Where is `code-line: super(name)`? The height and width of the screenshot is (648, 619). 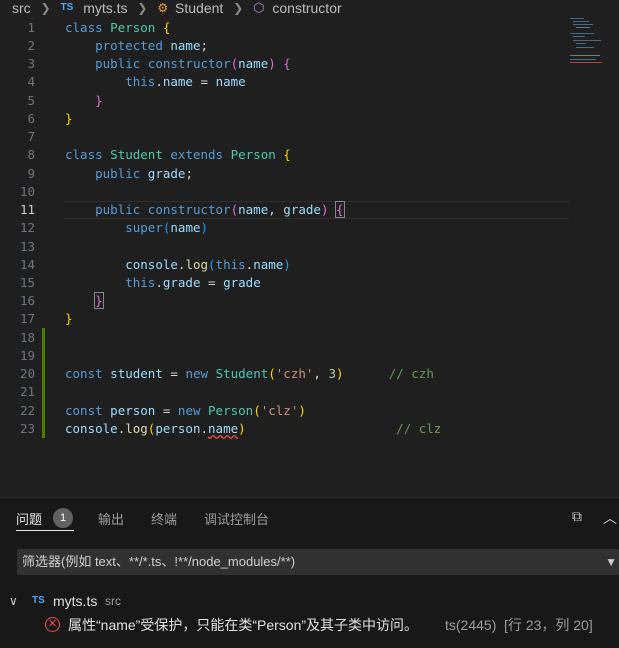 code-line: super(name) is located at coordinates (167, 227).